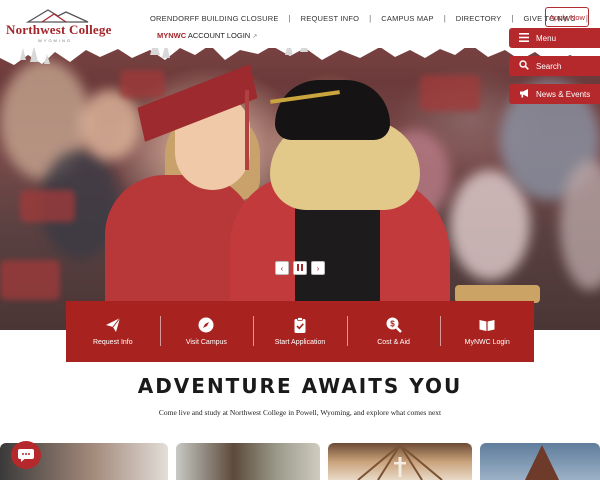  I want to click on carousel-pause-button, so click(300, 268).